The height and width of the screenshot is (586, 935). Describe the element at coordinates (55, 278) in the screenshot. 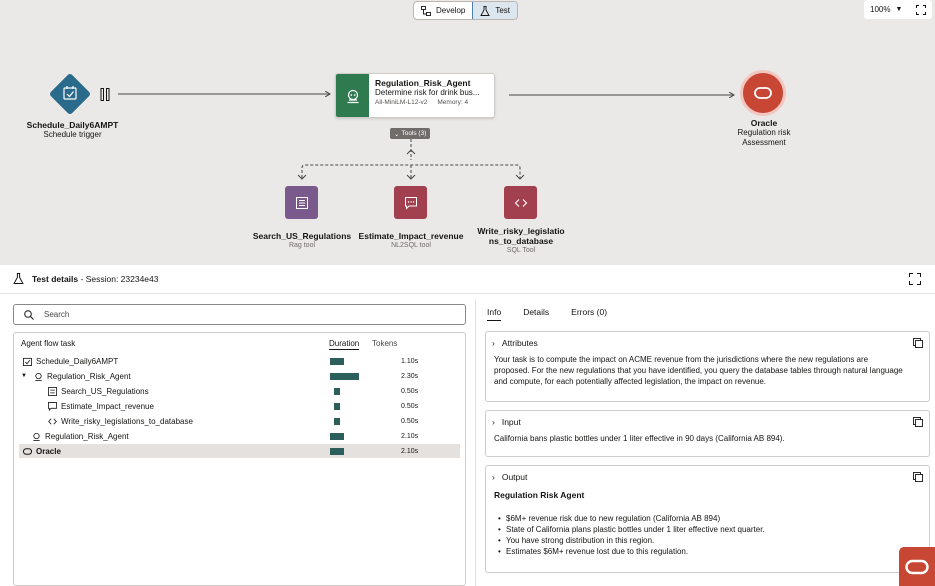

I see `details-title: Test details` at that location.